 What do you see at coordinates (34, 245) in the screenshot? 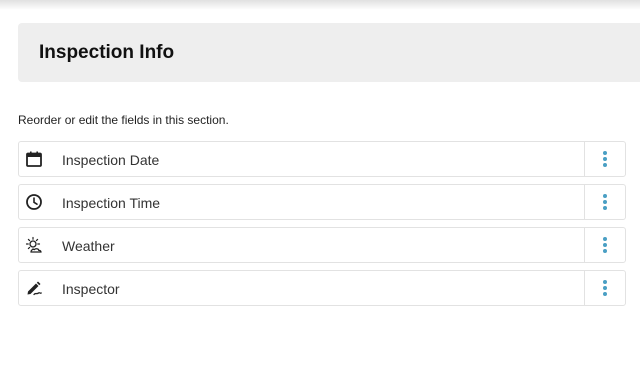
I see `weather-icon` at bounding box center [34, 245].